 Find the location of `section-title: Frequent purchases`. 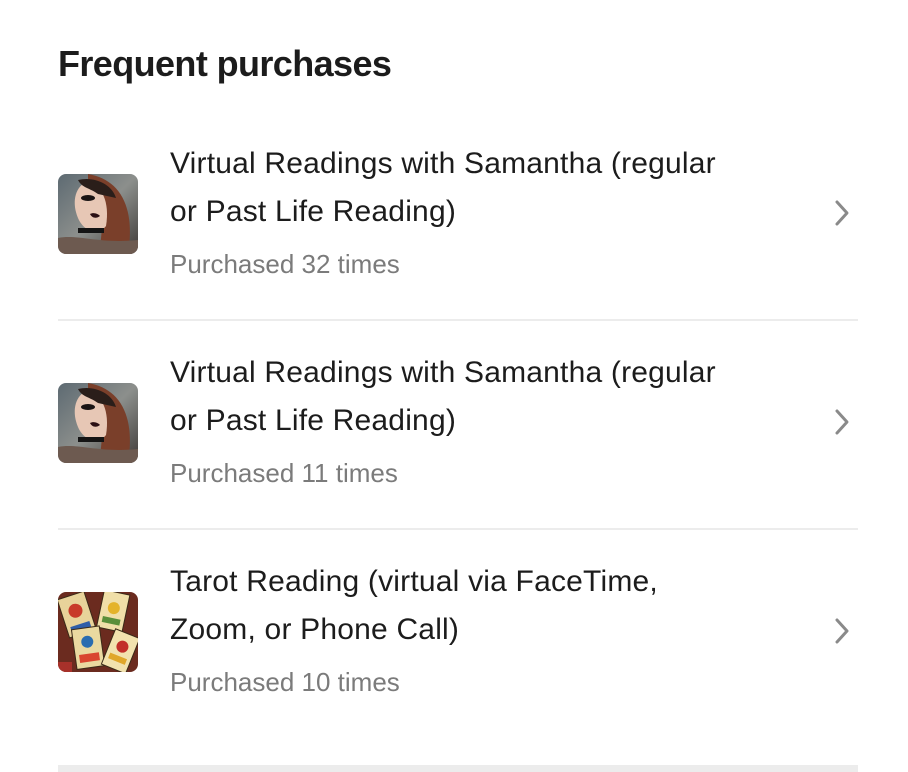

section-title: Frequent purchases is located at coordinates (225, 63).